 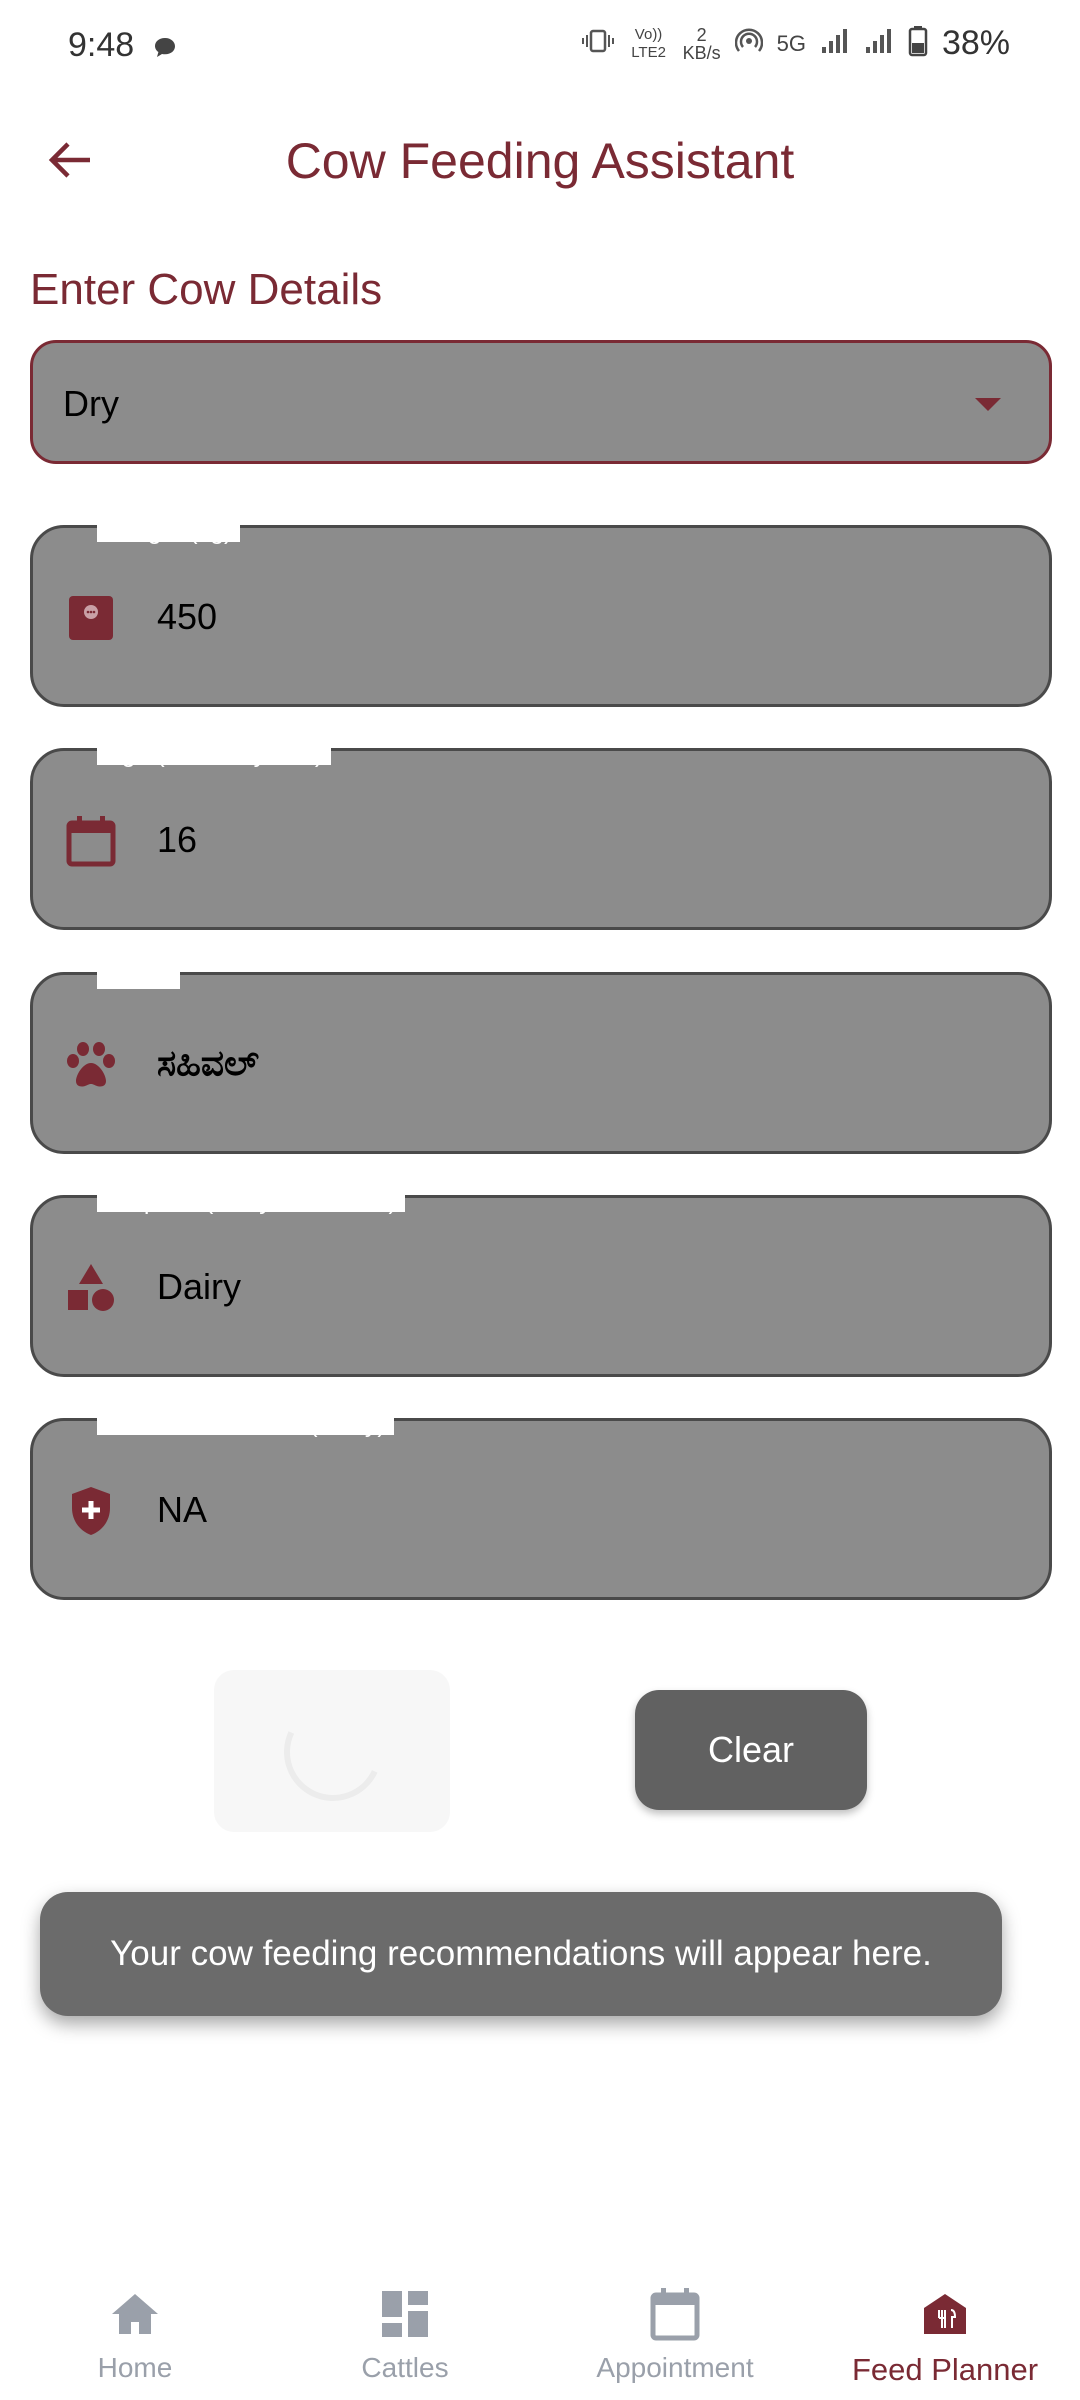 I want to click on health-label: Health Conditions (if any), so click(x=245, y=1419).